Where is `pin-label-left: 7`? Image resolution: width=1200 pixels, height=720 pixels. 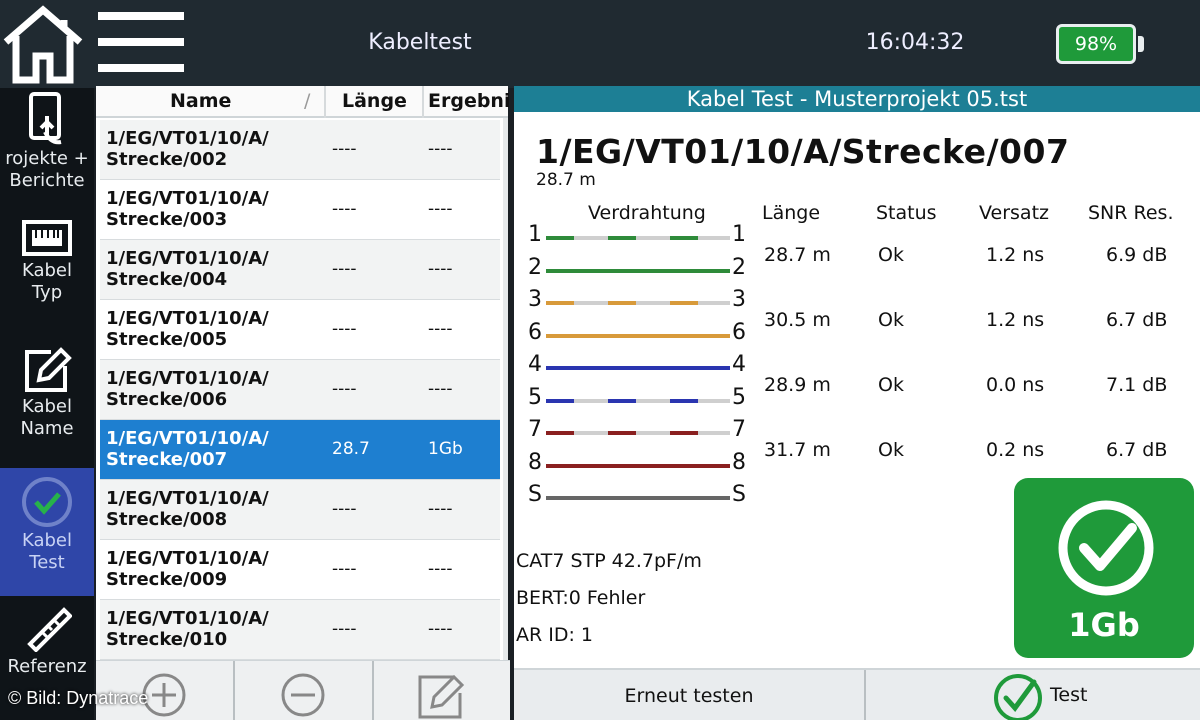 pin-label-left: 7 is located at coordinates (535, 429).